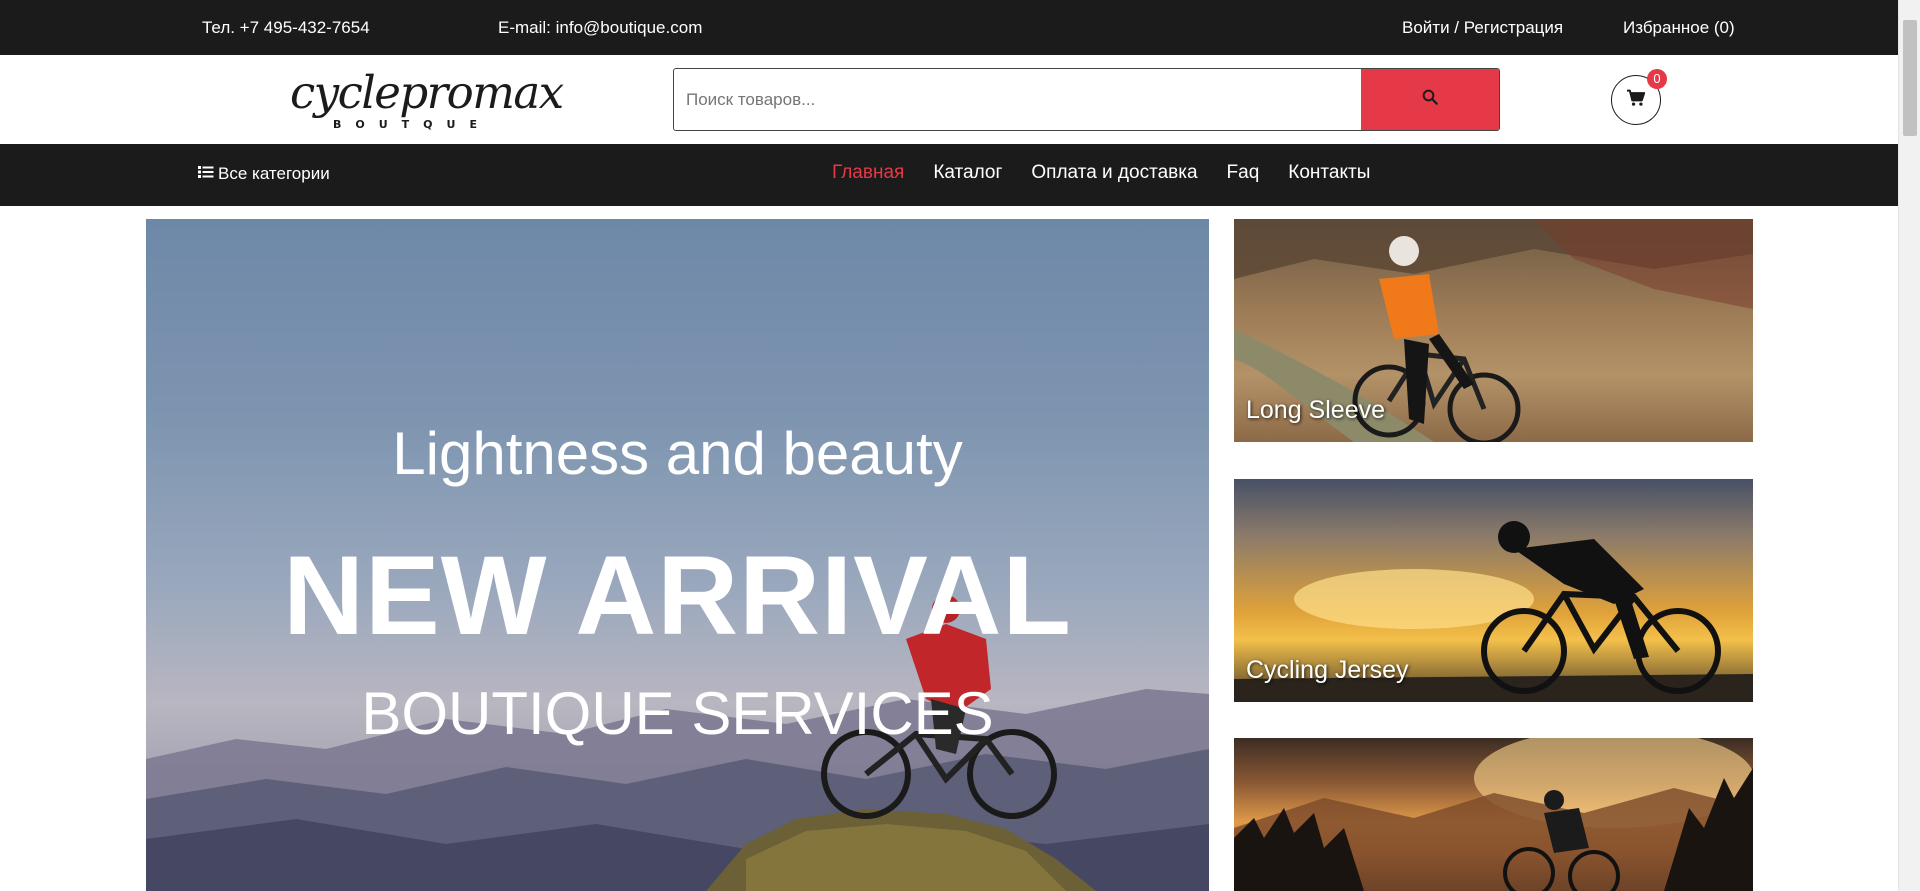 The width and height of the screenshot is (1920, 891). I want to click on logo: cyclepromax BOUTQUE, so click(427, 101).